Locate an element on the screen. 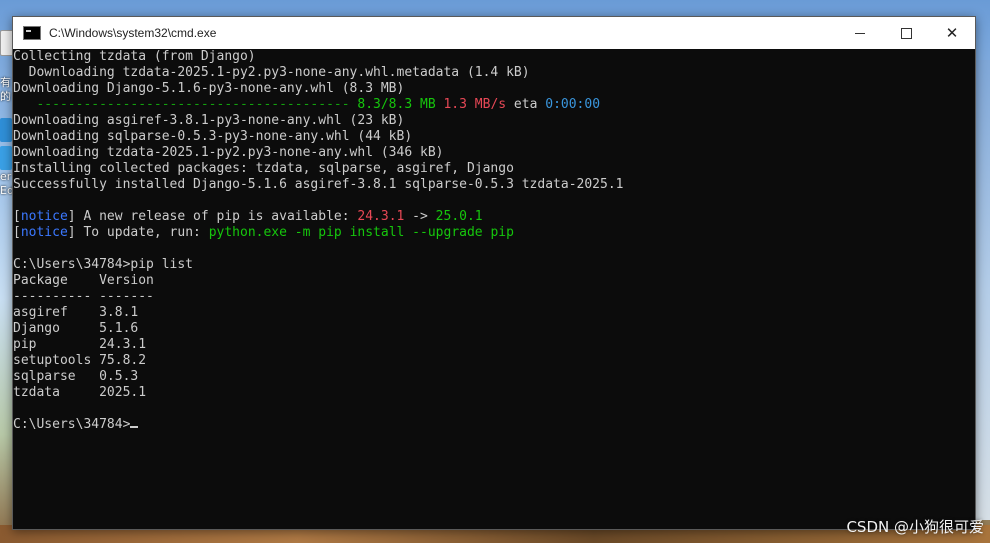 This screenshot has width=990, height=543. console-line: Package Version is located at coordinates (318, 281).